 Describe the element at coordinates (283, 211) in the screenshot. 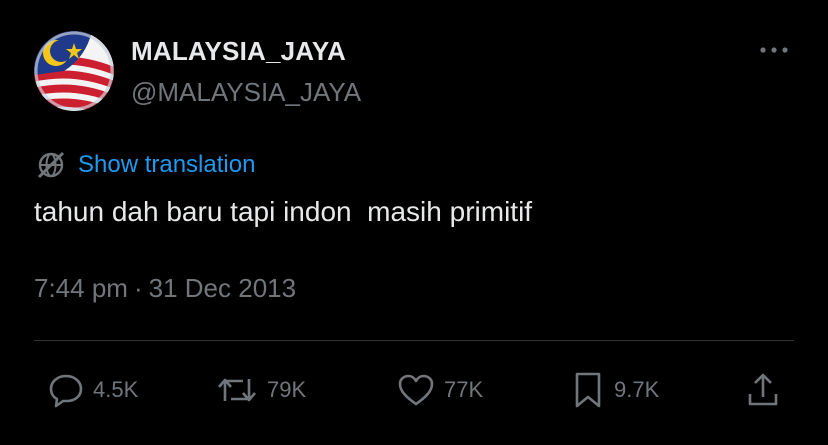

I see `tweet-text: tahun dah baru tapi indon masih primitif` at that location.